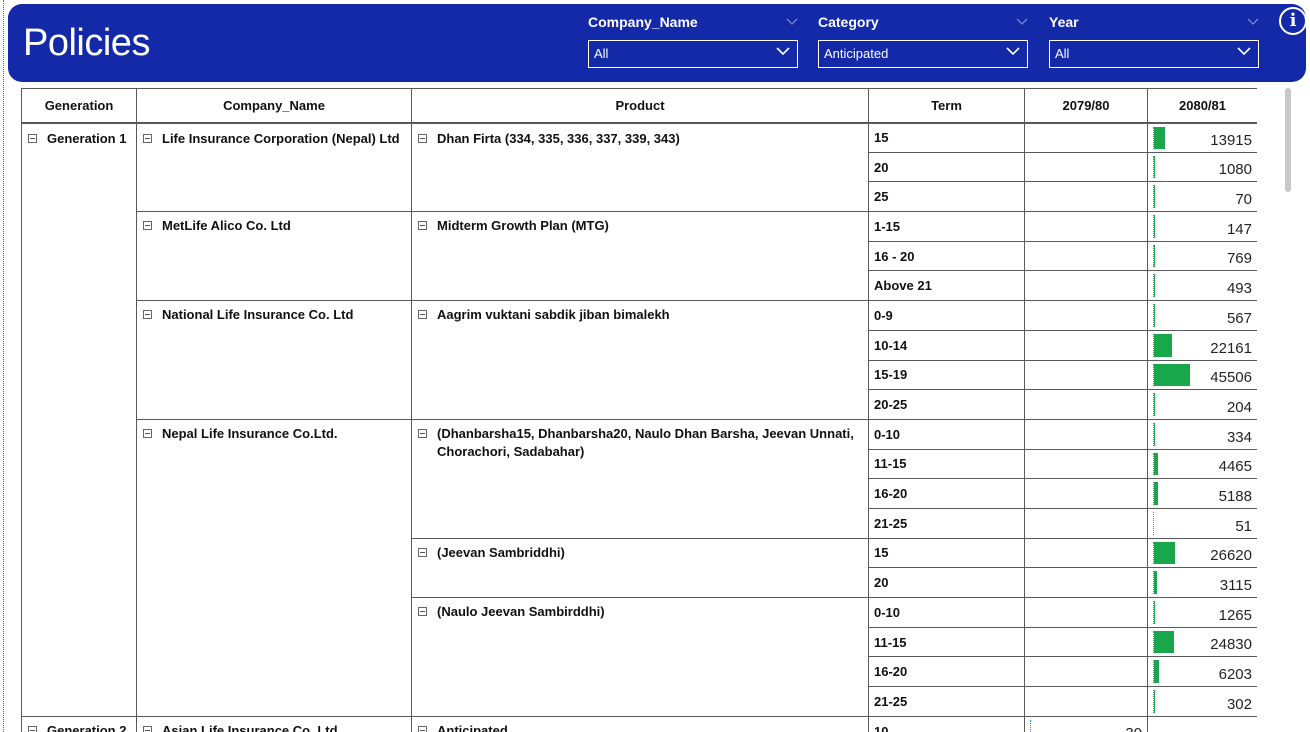  I want to click on slicer-year: Year All, so click(1154, 40).